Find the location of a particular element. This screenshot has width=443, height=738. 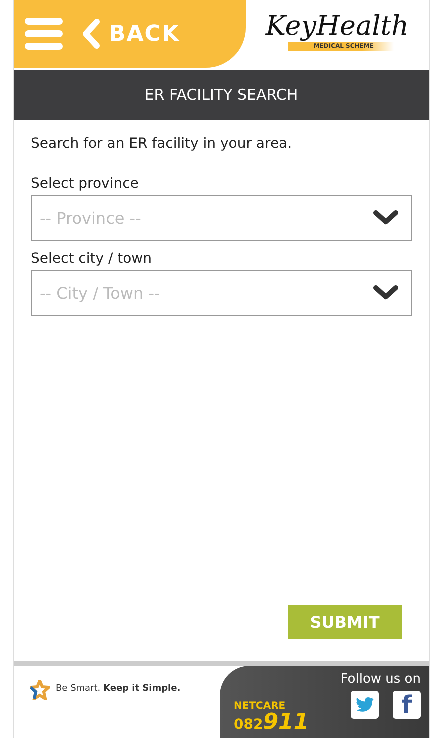

footer-tagline: Be Smart. Keep it Simple. is located at coordinates (118, 689).